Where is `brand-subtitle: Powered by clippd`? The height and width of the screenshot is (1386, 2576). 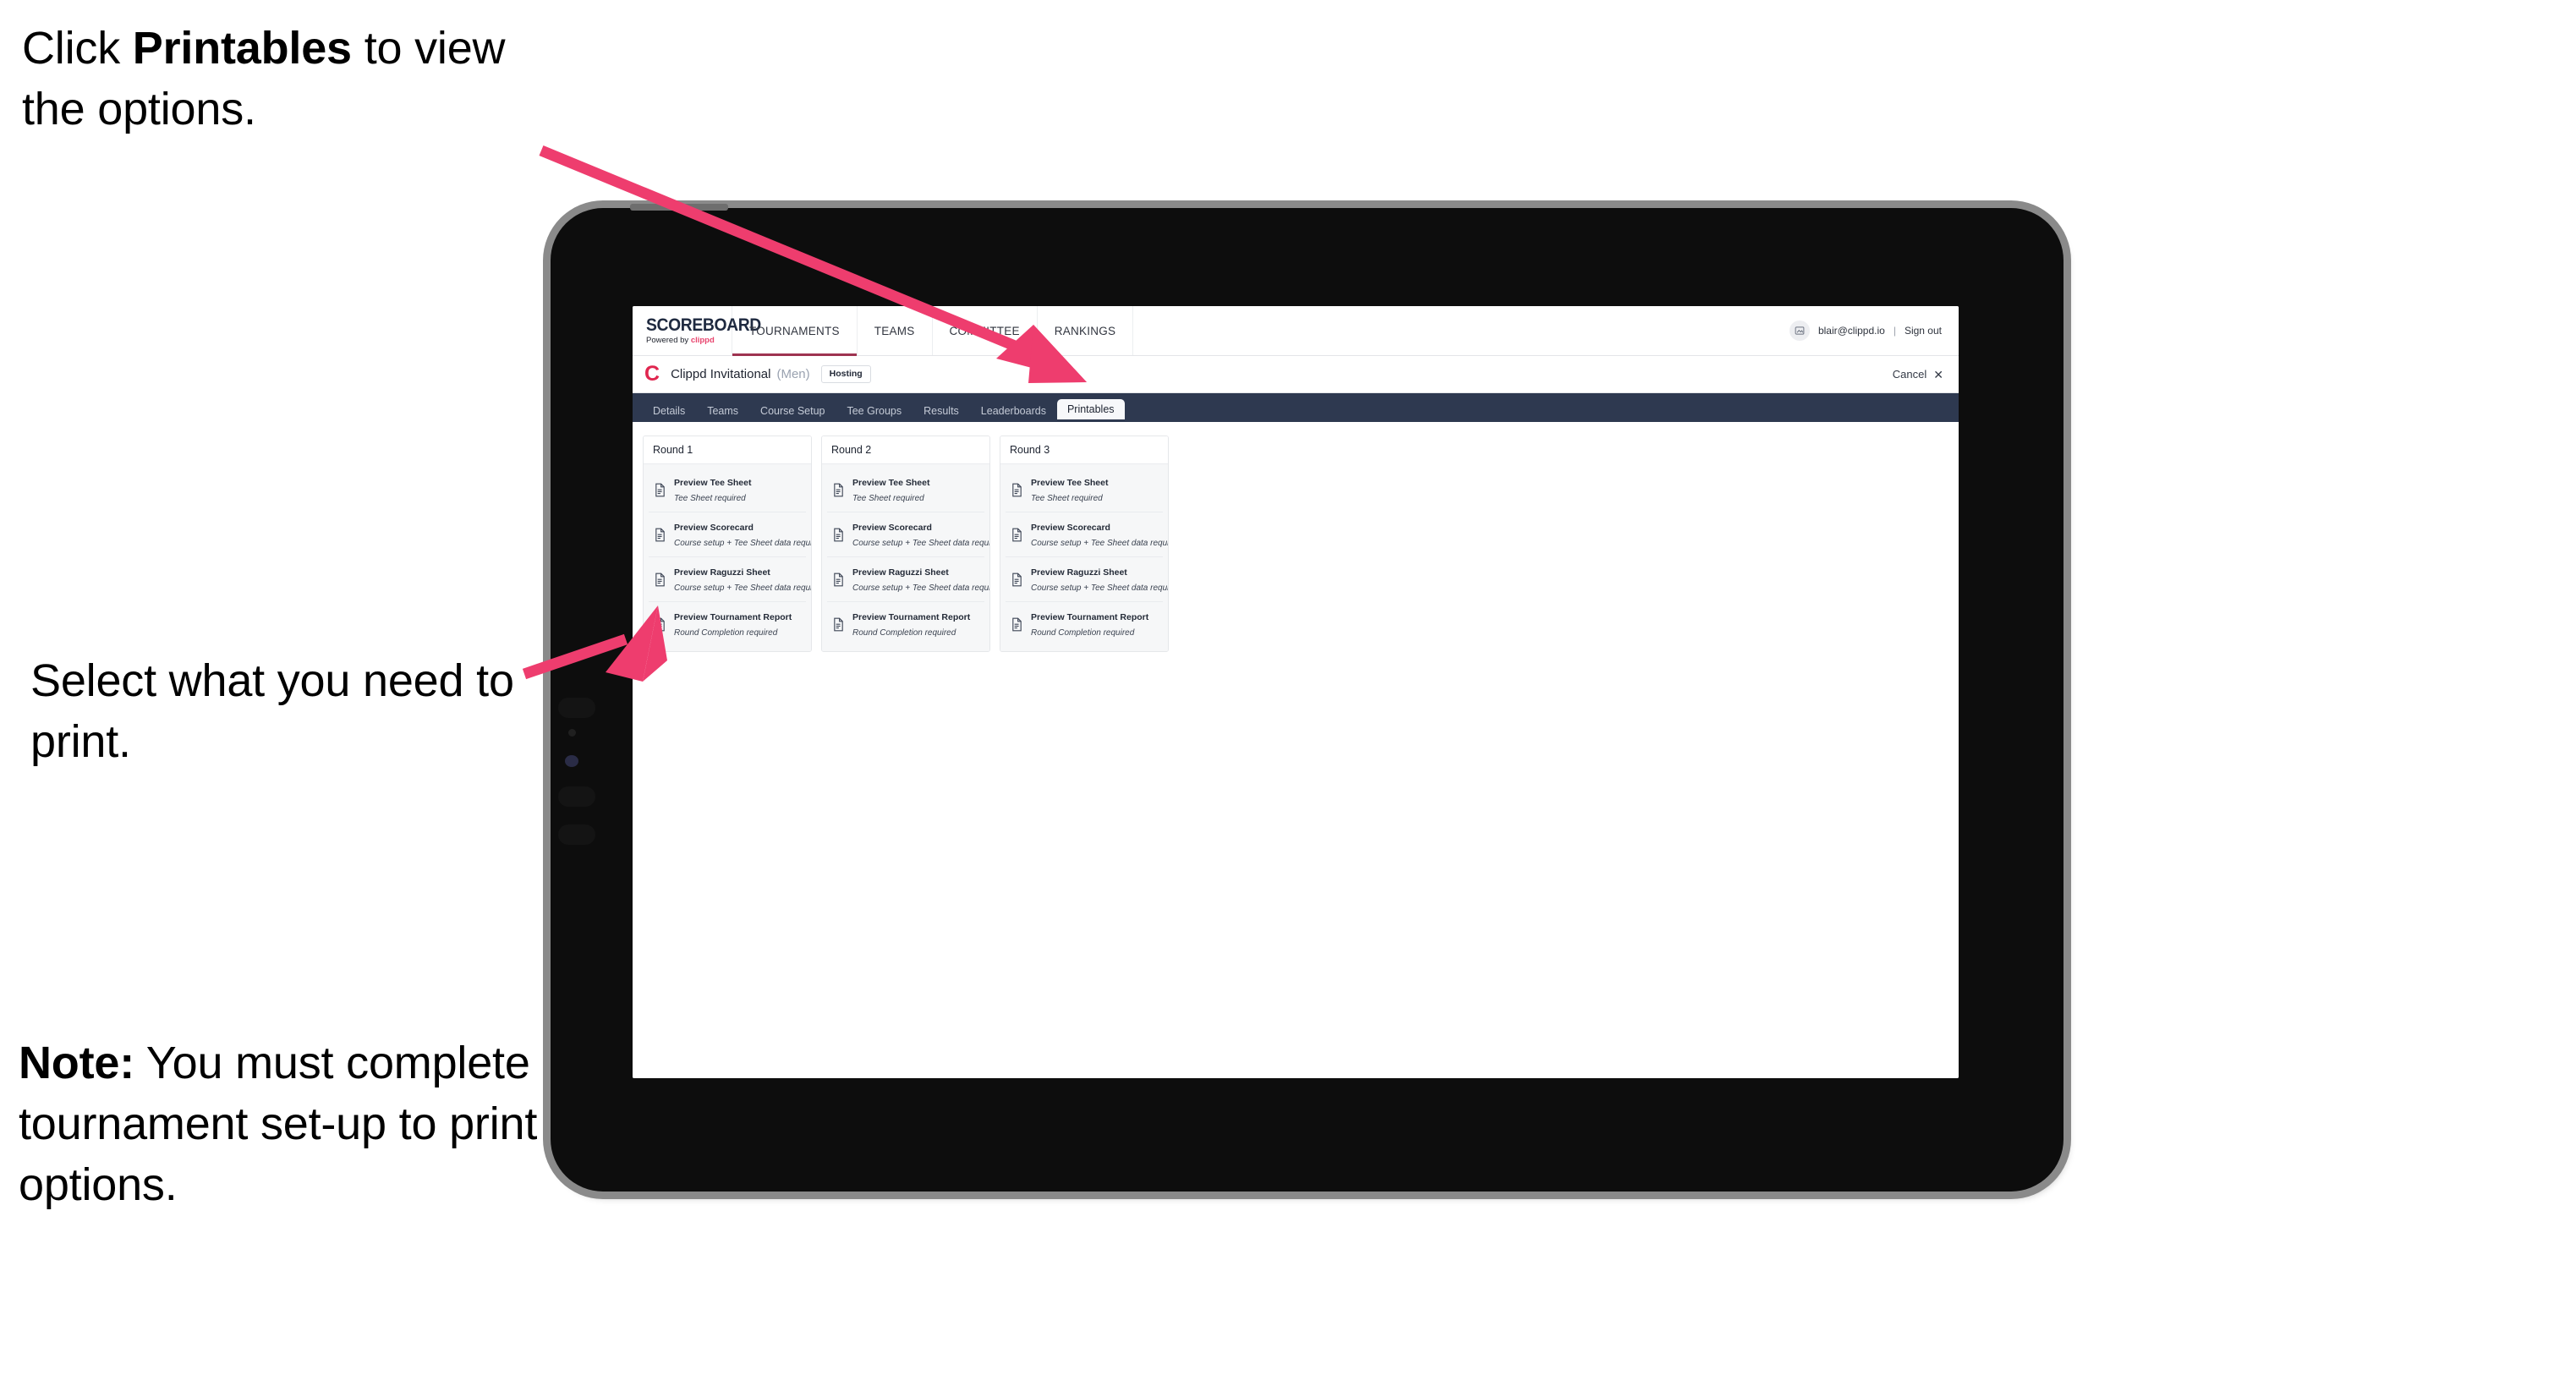
brand-subtitle: Powered by clippd is located at coordinates (689, 341).